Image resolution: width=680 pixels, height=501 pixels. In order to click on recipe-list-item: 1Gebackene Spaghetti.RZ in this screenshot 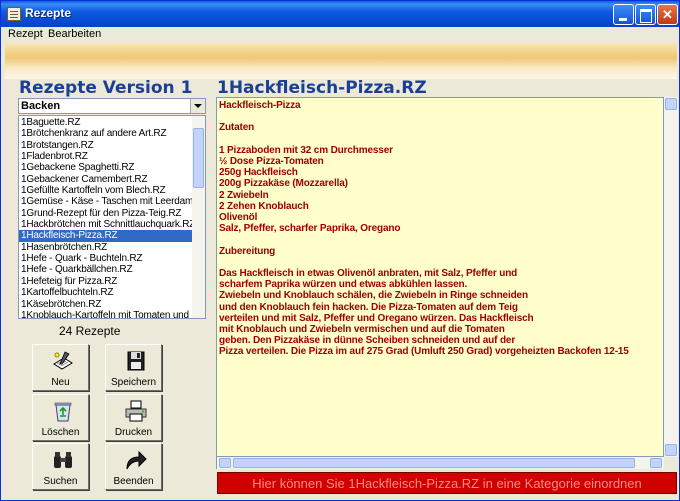, I will do `click(106, 167)`.